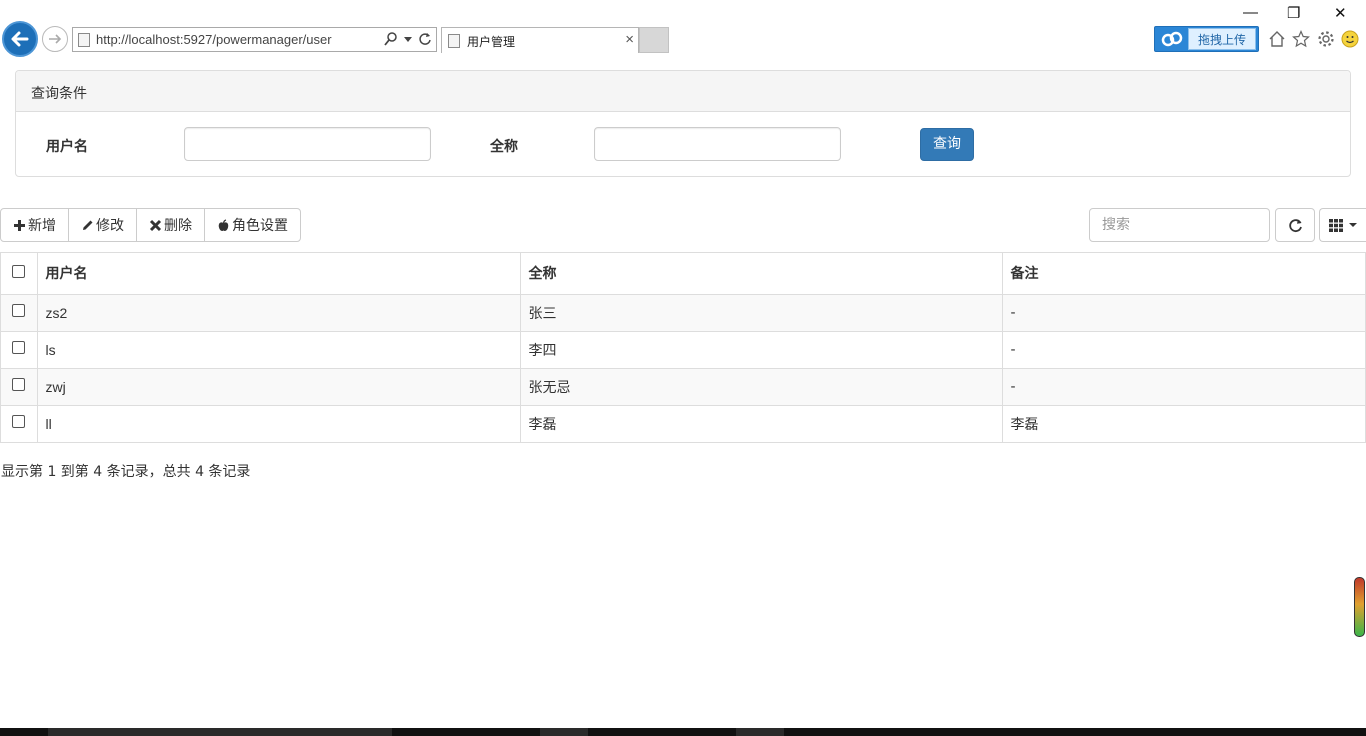 The width and height of the screenshot is (1366, 736). I want to click on arrow-left-icon, so click(20, 39).